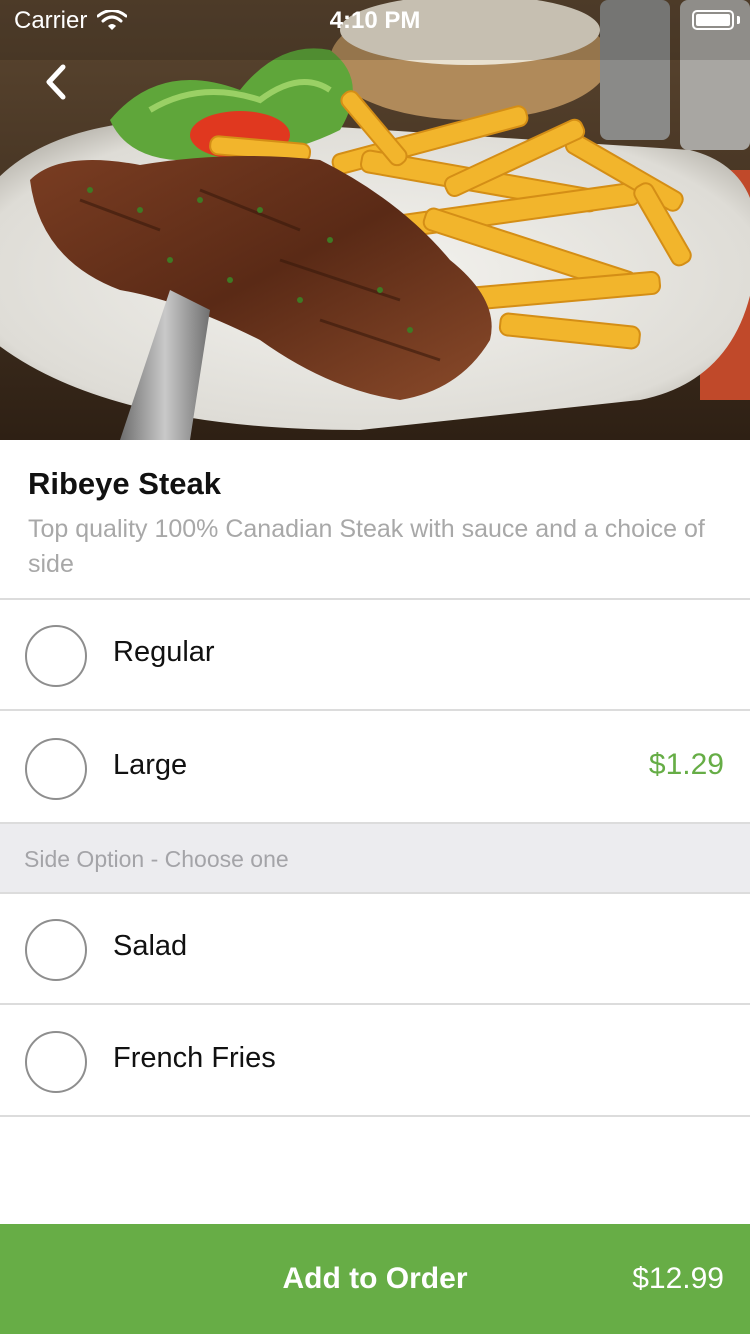  Describe the element at coordinates (686, 764) in the screenshot. I see `option-price: $1.29` at that location.